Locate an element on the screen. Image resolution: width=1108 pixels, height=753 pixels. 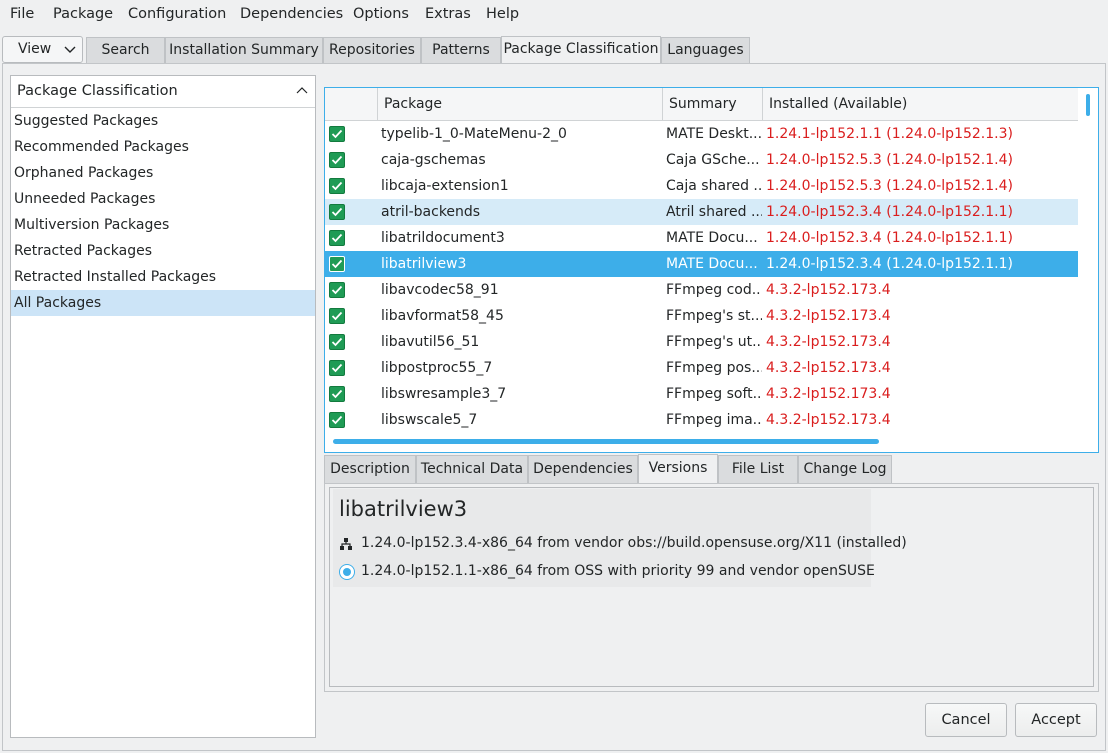
horizontal-scrollbar-thumb is located at coordinates (606, 441).